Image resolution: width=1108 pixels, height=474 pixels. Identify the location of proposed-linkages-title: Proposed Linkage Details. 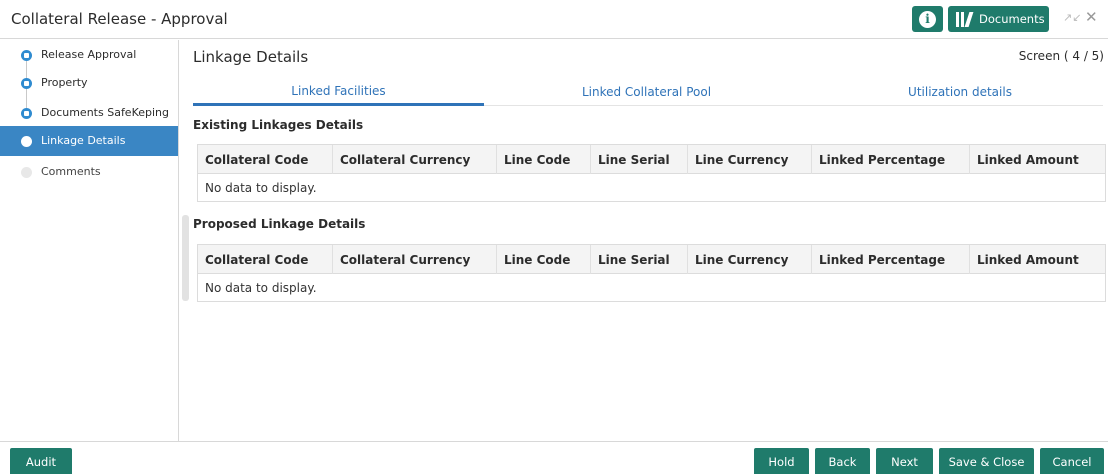
(279, 224).